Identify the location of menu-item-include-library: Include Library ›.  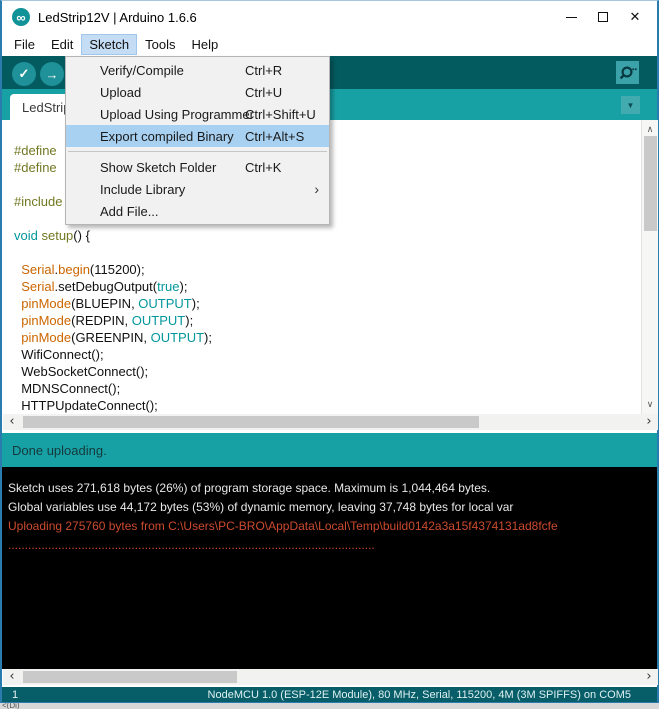
(197, 189).